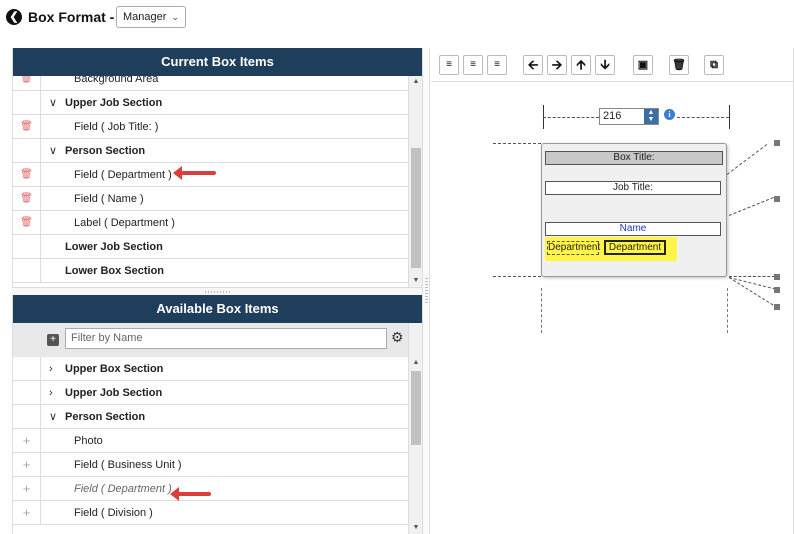 The width and height of the screenshot is (794, 534). What do you see at coordinates (426, 291) in the screenshot?
I see `vertical-splitter` at bounding box center [426, 291].